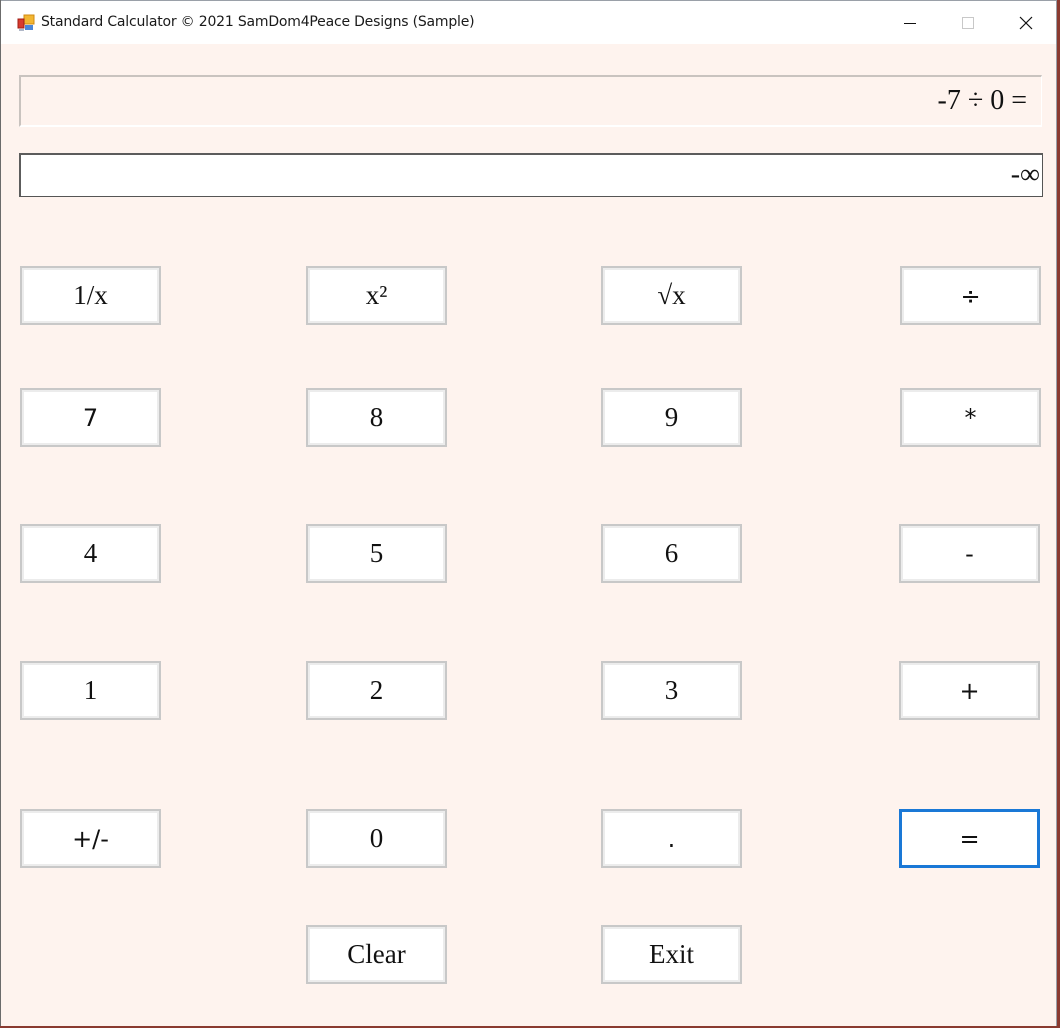 This screenshot has width=1060, height=1028. I want to click on clear-button: Clear, so click(376, 954).